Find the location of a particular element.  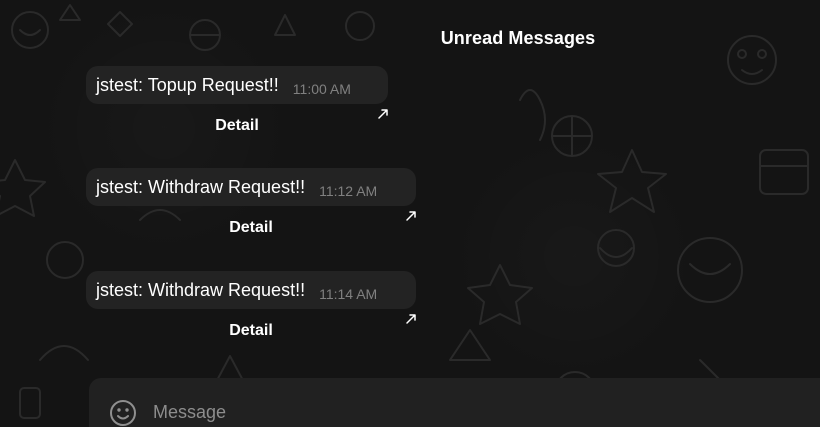

unread-messages-banner: Unread Messages is located at coordinates (518, 38).